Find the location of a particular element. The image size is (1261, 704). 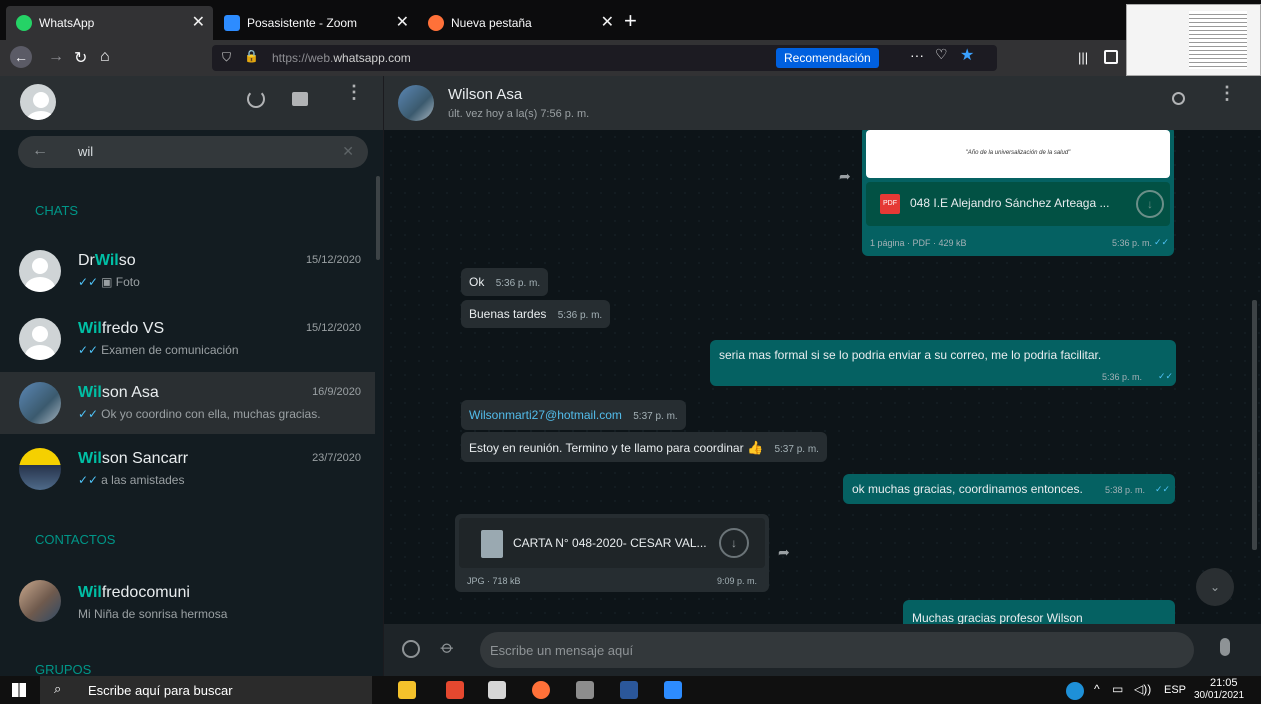

document-thumbnail is located at coordinates (1193, 40).